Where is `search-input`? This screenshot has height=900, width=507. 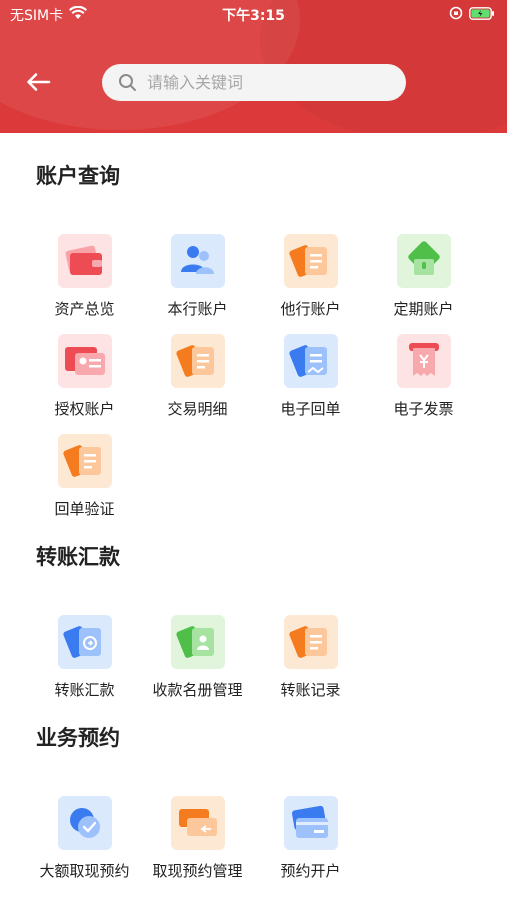
search-input is located at coordinates (262, 82).